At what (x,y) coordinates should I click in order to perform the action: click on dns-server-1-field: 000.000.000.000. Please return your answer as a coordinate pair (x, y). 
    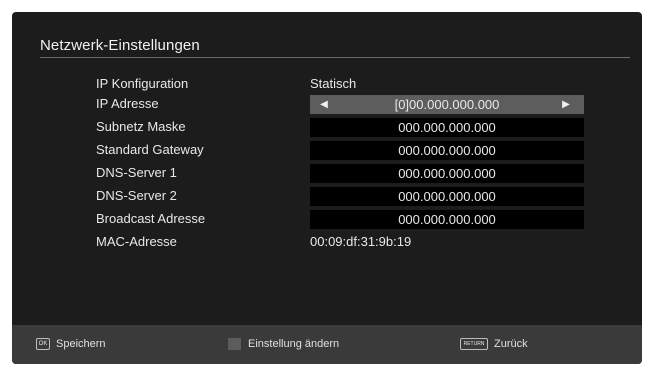
    Looking at the image, I should click on (447, 173).